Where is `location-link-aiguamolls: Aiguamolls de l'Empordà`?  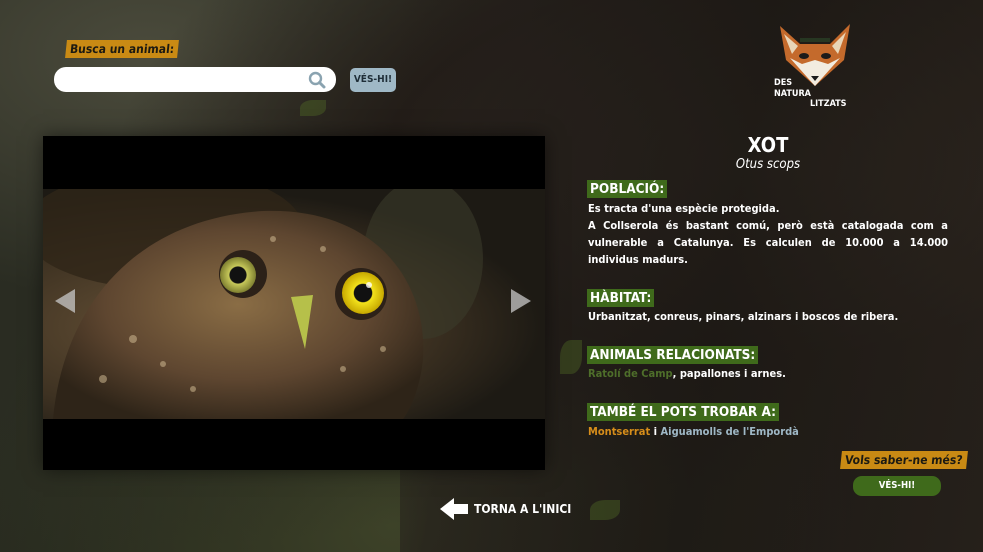
location-link-aiguamolls: Aiguamolls de l'Empordà is located at coordinates (730, 431).